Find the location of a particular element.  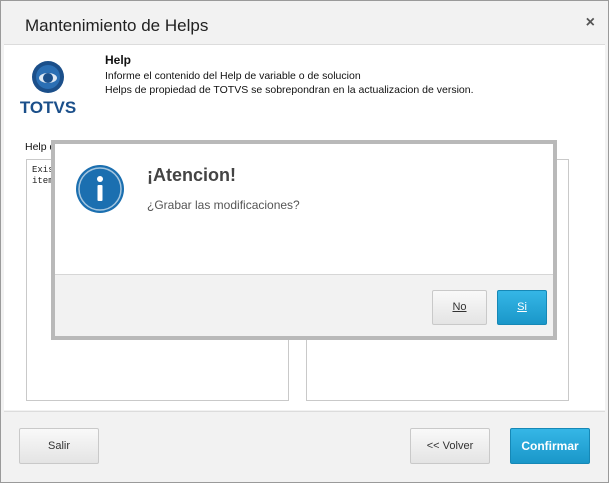

dialog-footer: No Si is located at coordinates (304, 305).